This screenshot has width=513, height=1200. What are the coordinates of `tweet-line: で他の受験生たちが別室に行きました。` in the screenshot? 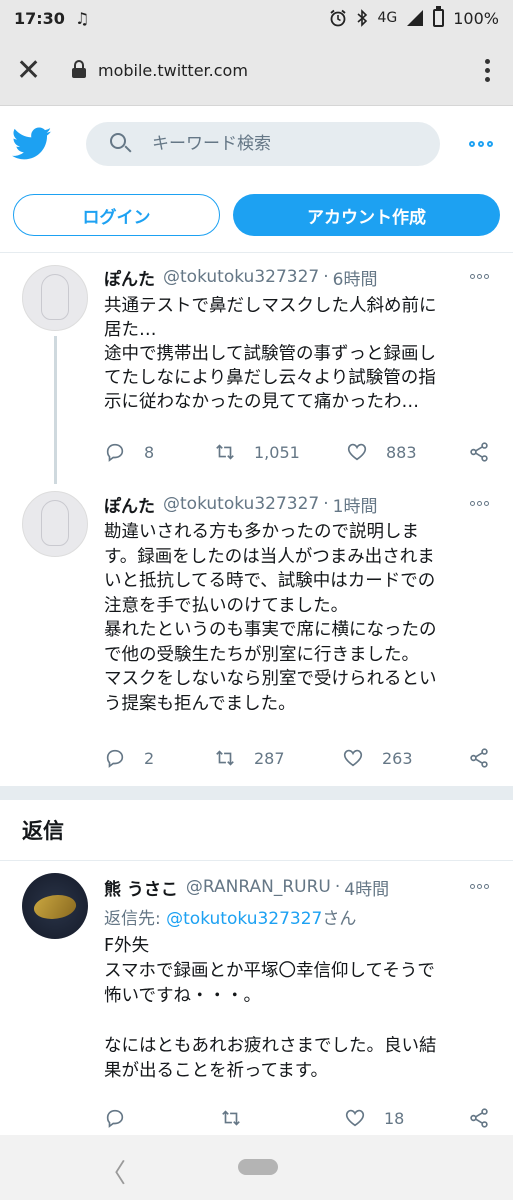 It's located at (261, 654).